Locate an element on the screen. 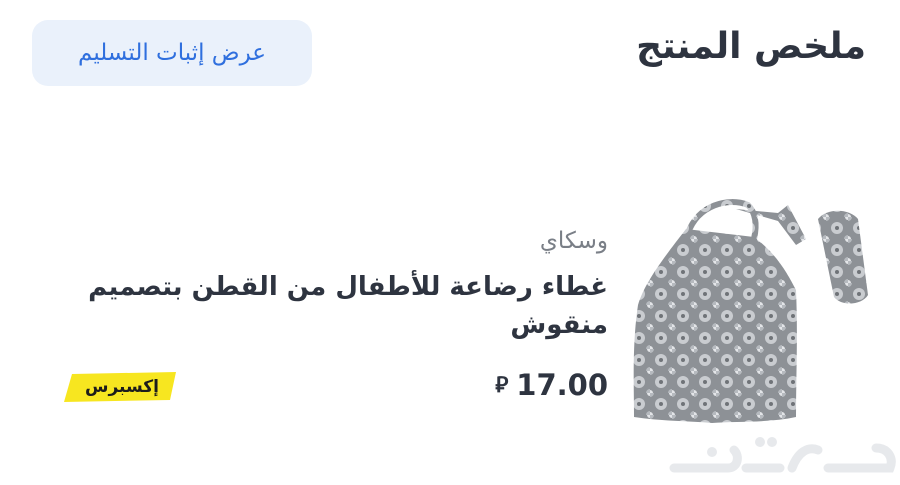 This screenshot has height=485, width=900. express-badge-label: إكسبرس is located at coordinates (122, 387).